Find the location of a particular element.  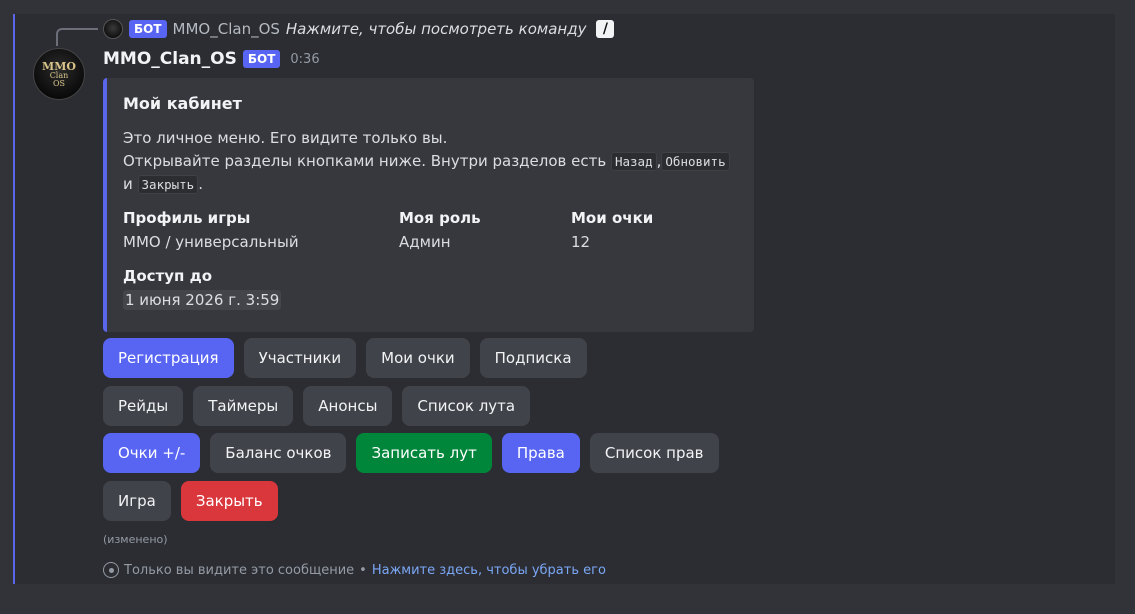

field-name: Моя роль is located at coordinates (440, 218).